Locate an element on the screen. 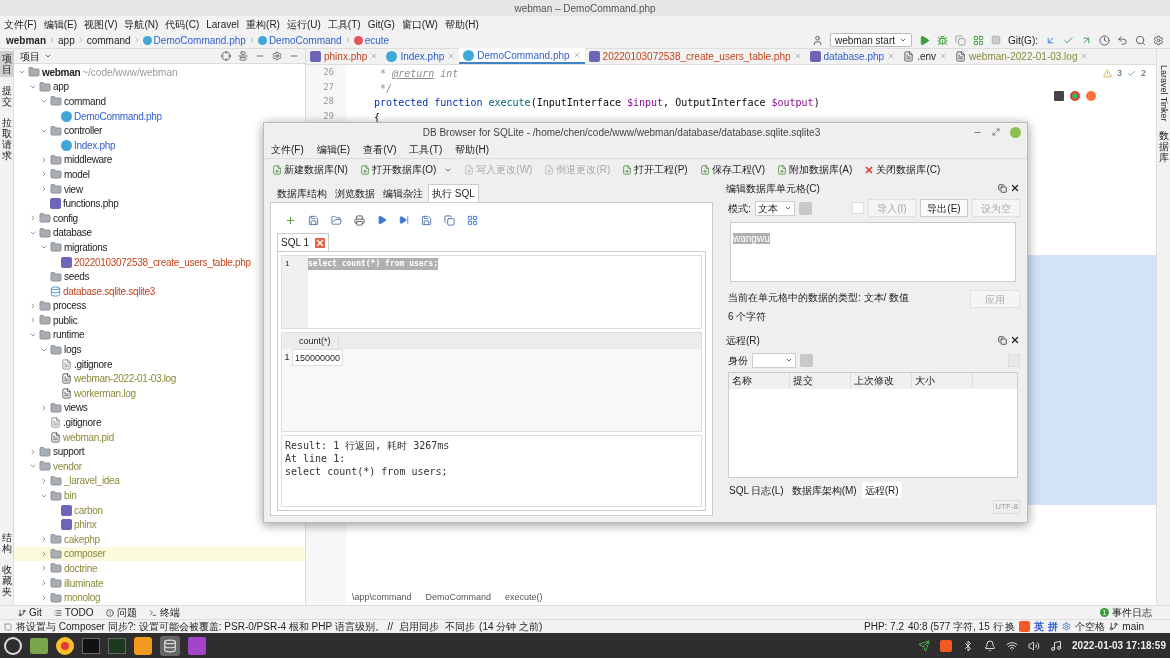 The width and height of the screenshot is (1170, 658). tool-window-tab: TODO is located at coordinates (73, 612).